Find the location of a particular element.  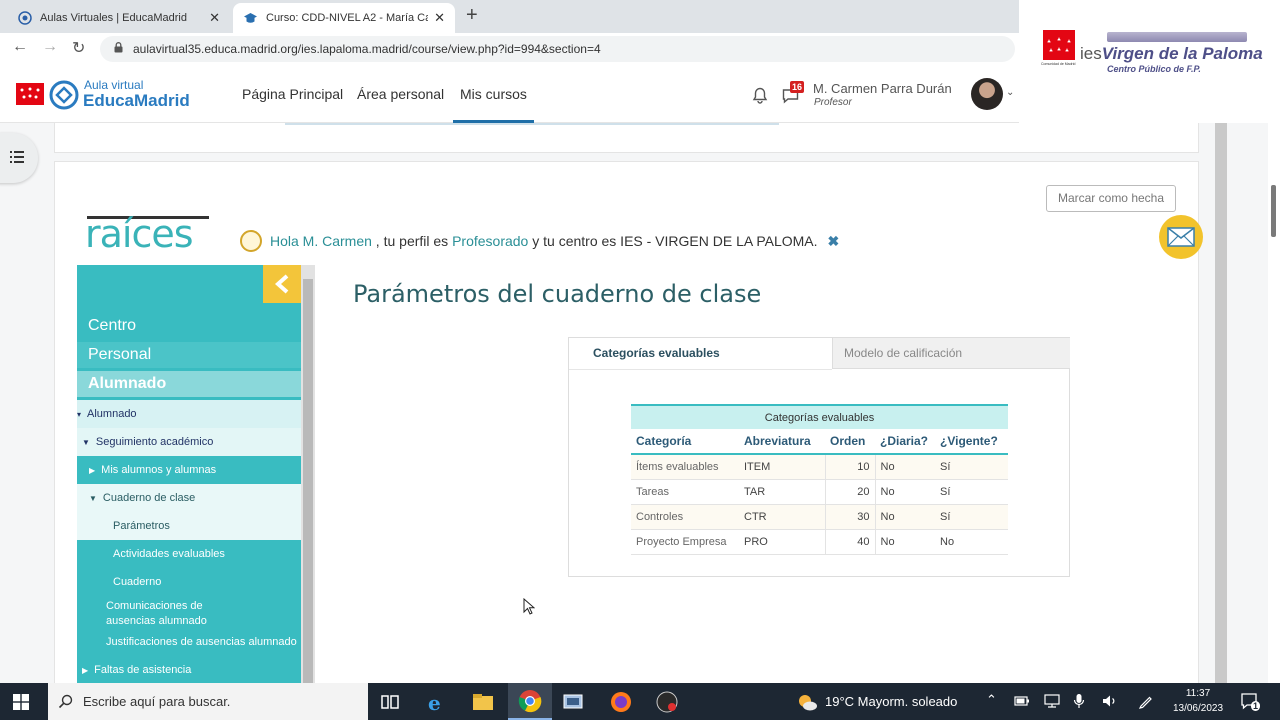

table-row: Controles CTR 30 No Sí is located at coordinates (819, 517).